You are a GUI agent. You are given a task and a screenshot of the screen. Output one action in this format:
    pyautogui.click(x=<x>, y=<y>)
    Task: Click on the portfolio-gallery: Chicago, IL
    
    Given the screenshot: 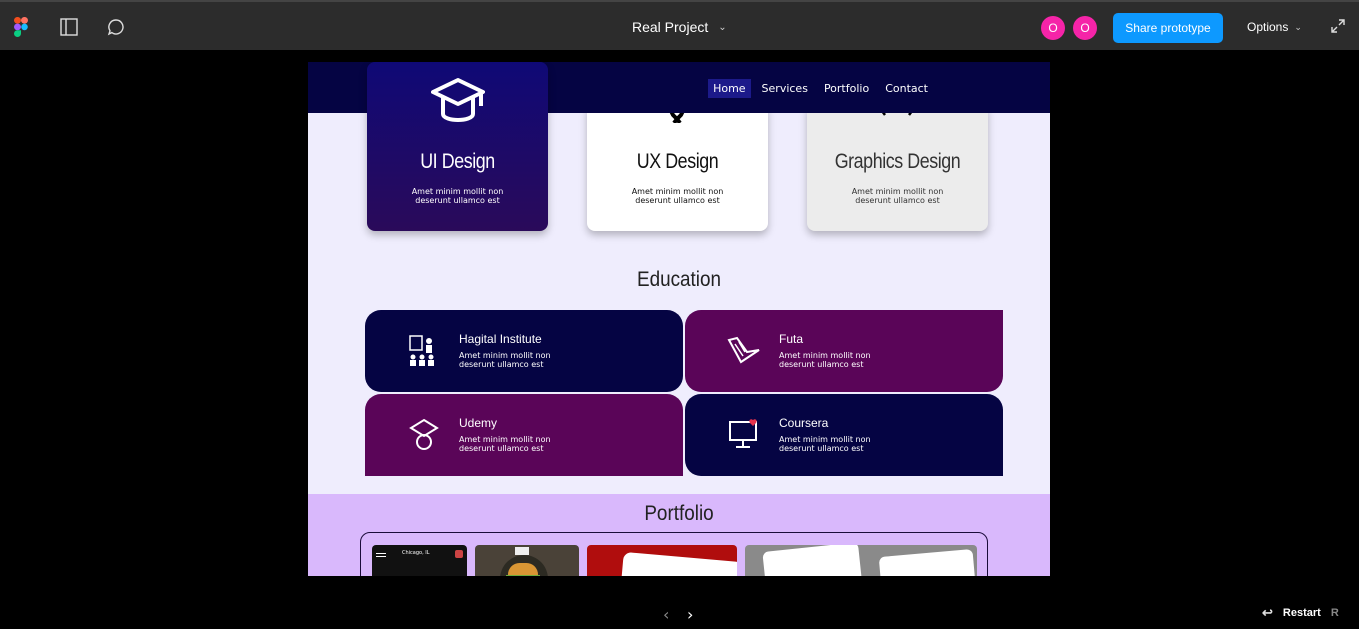 What is the action you would take?
    pyautogui.click(x=674, y=554)
    